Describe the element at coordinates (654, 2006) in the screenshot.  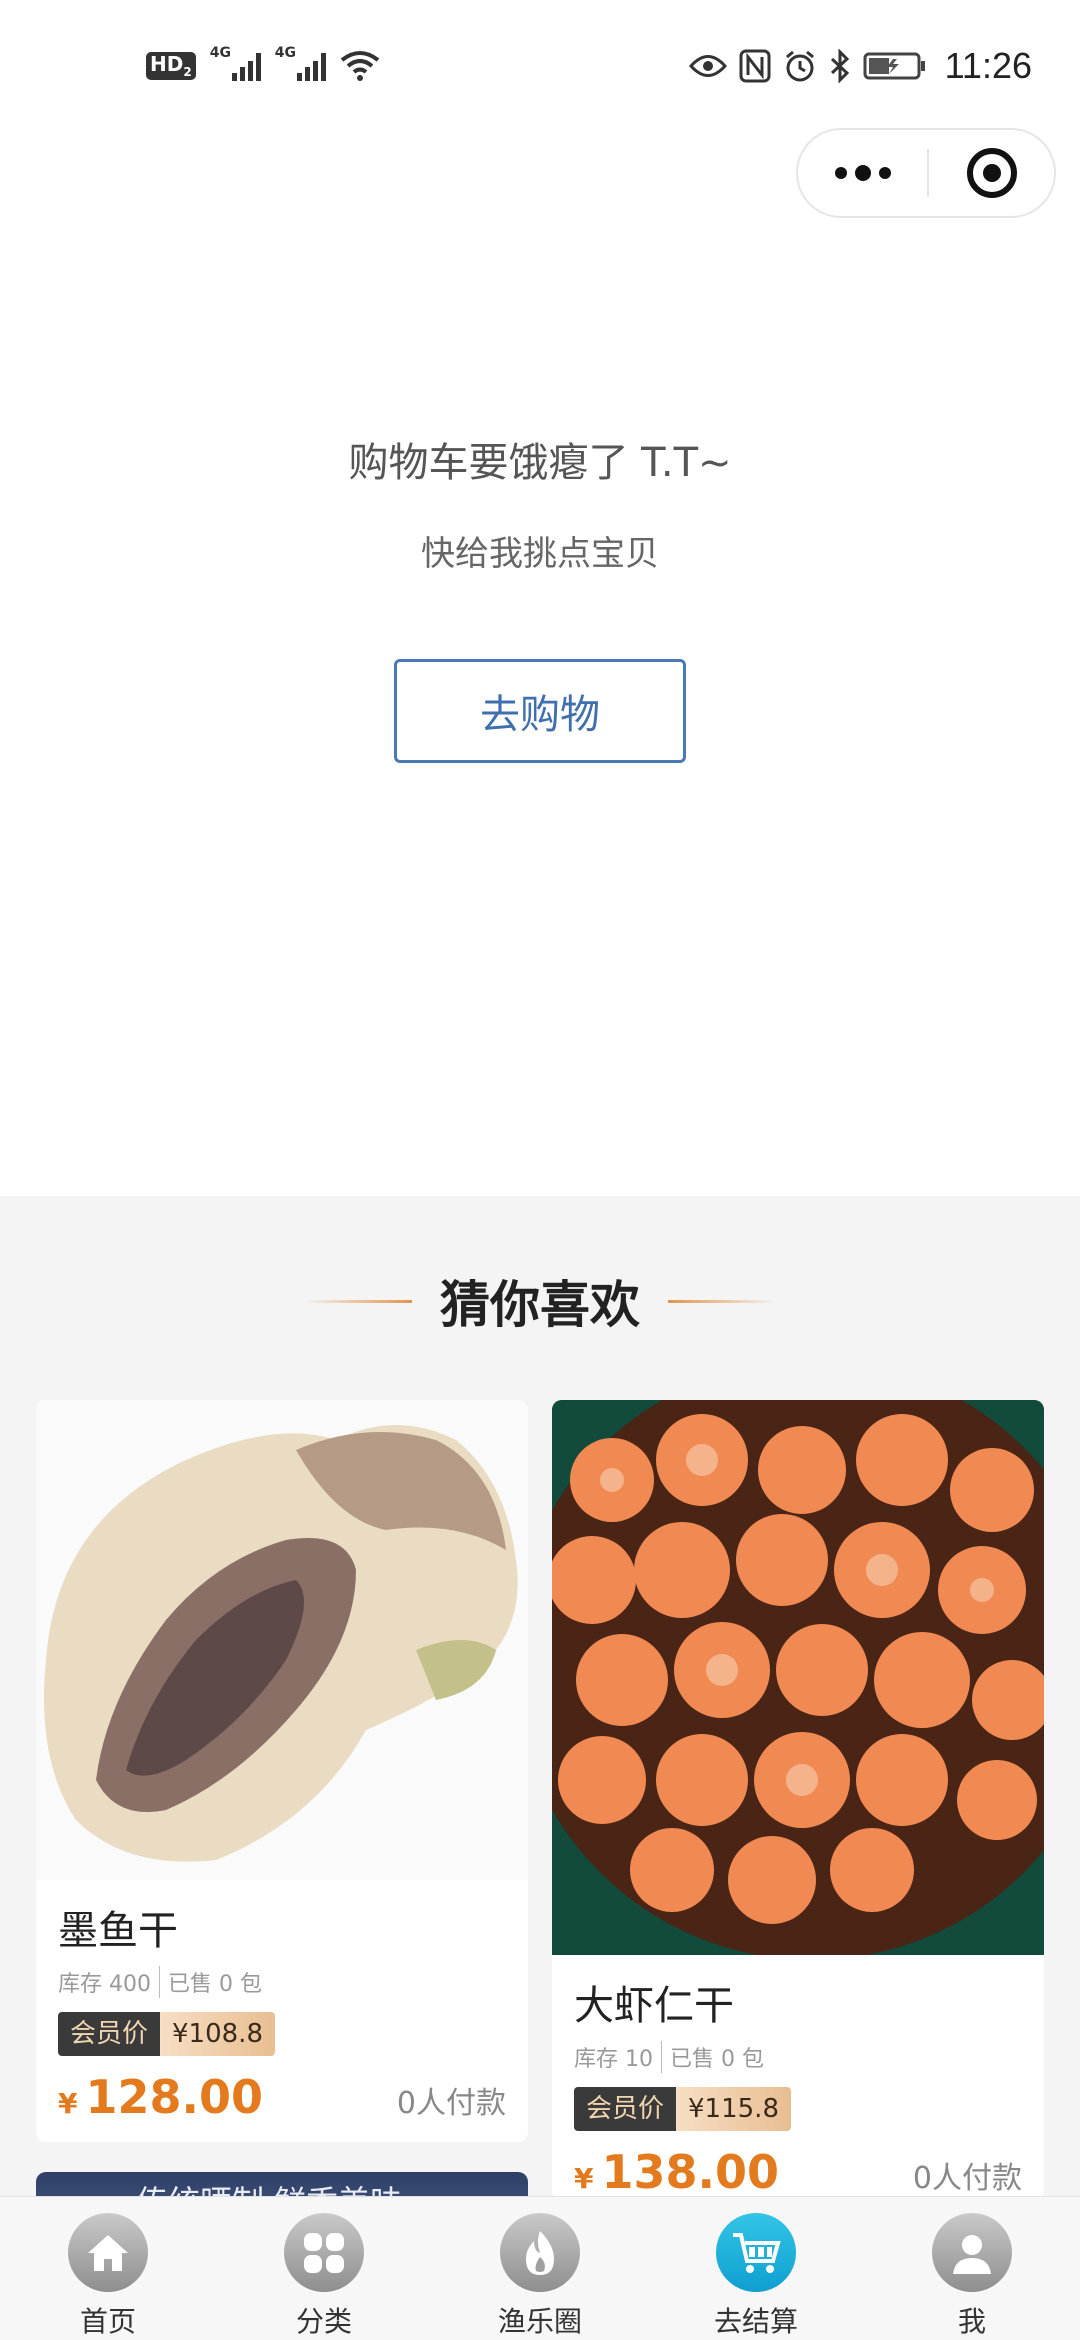
I see `product-name: 大虾仁干` at that location.